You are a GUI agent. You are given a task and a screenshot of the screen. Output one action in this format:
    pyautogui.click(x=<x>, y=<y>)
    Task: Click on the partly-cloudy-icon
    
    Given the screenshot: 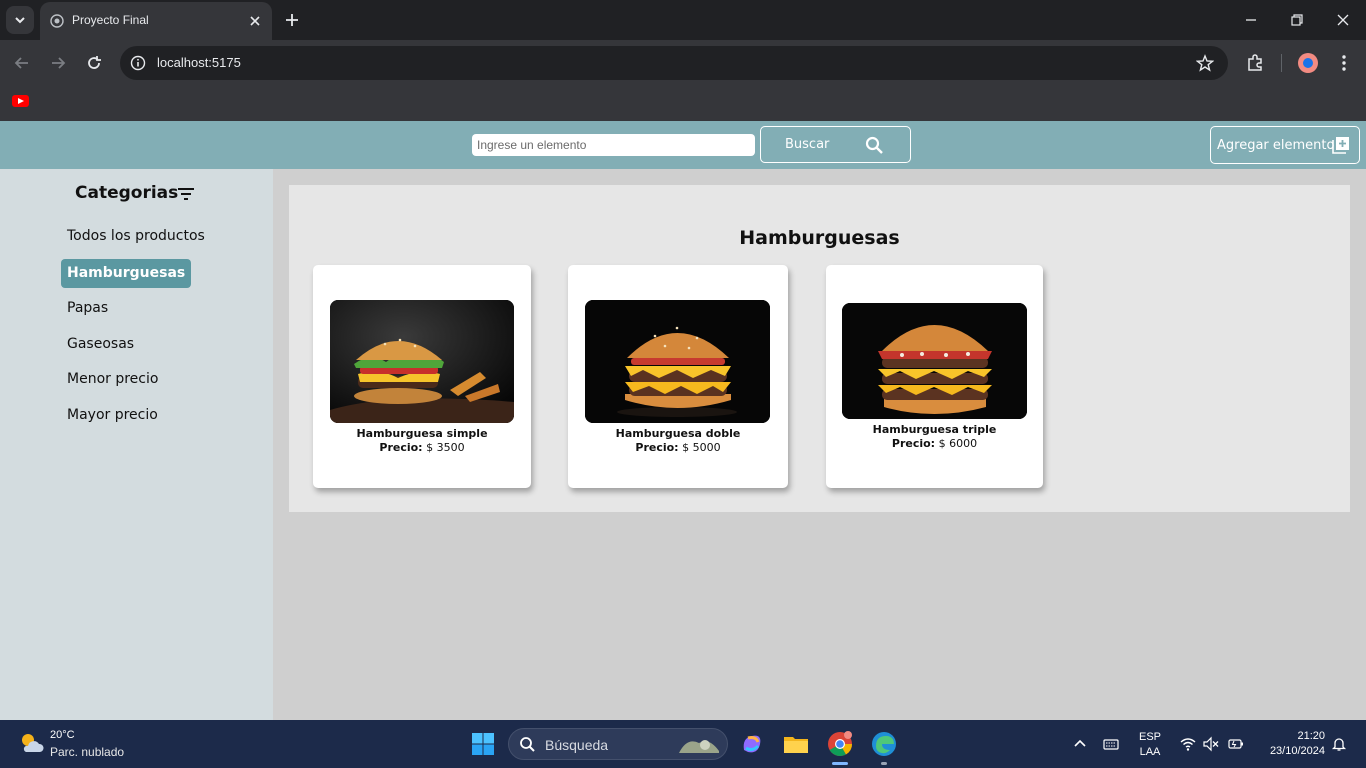 What is the action you would take?
    pyautogui.click(x=31, y=743)
    